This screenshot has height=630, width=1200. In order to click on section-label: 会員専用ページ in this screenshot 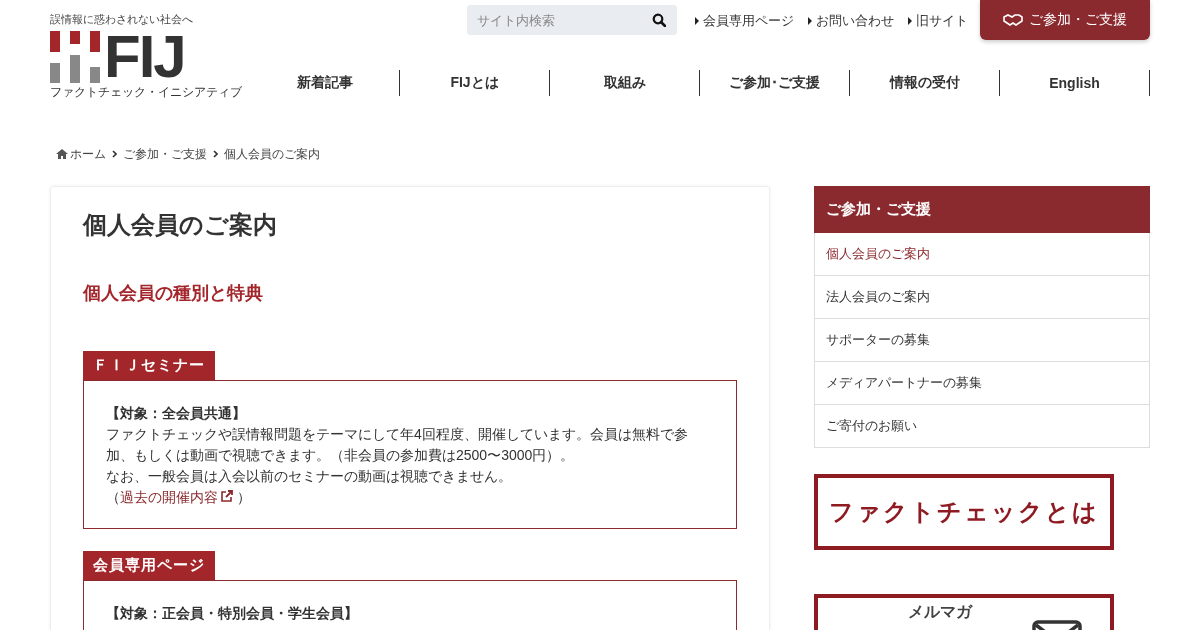, I will do `click(149, 565)`.